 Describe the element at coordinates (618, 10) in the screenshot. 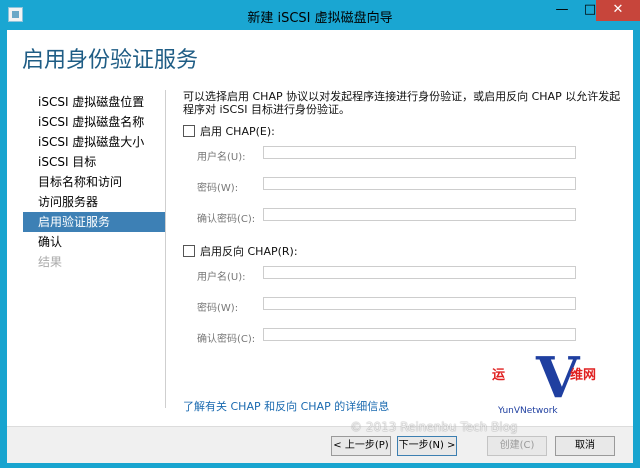

I see `close-button: ✕` at that location.